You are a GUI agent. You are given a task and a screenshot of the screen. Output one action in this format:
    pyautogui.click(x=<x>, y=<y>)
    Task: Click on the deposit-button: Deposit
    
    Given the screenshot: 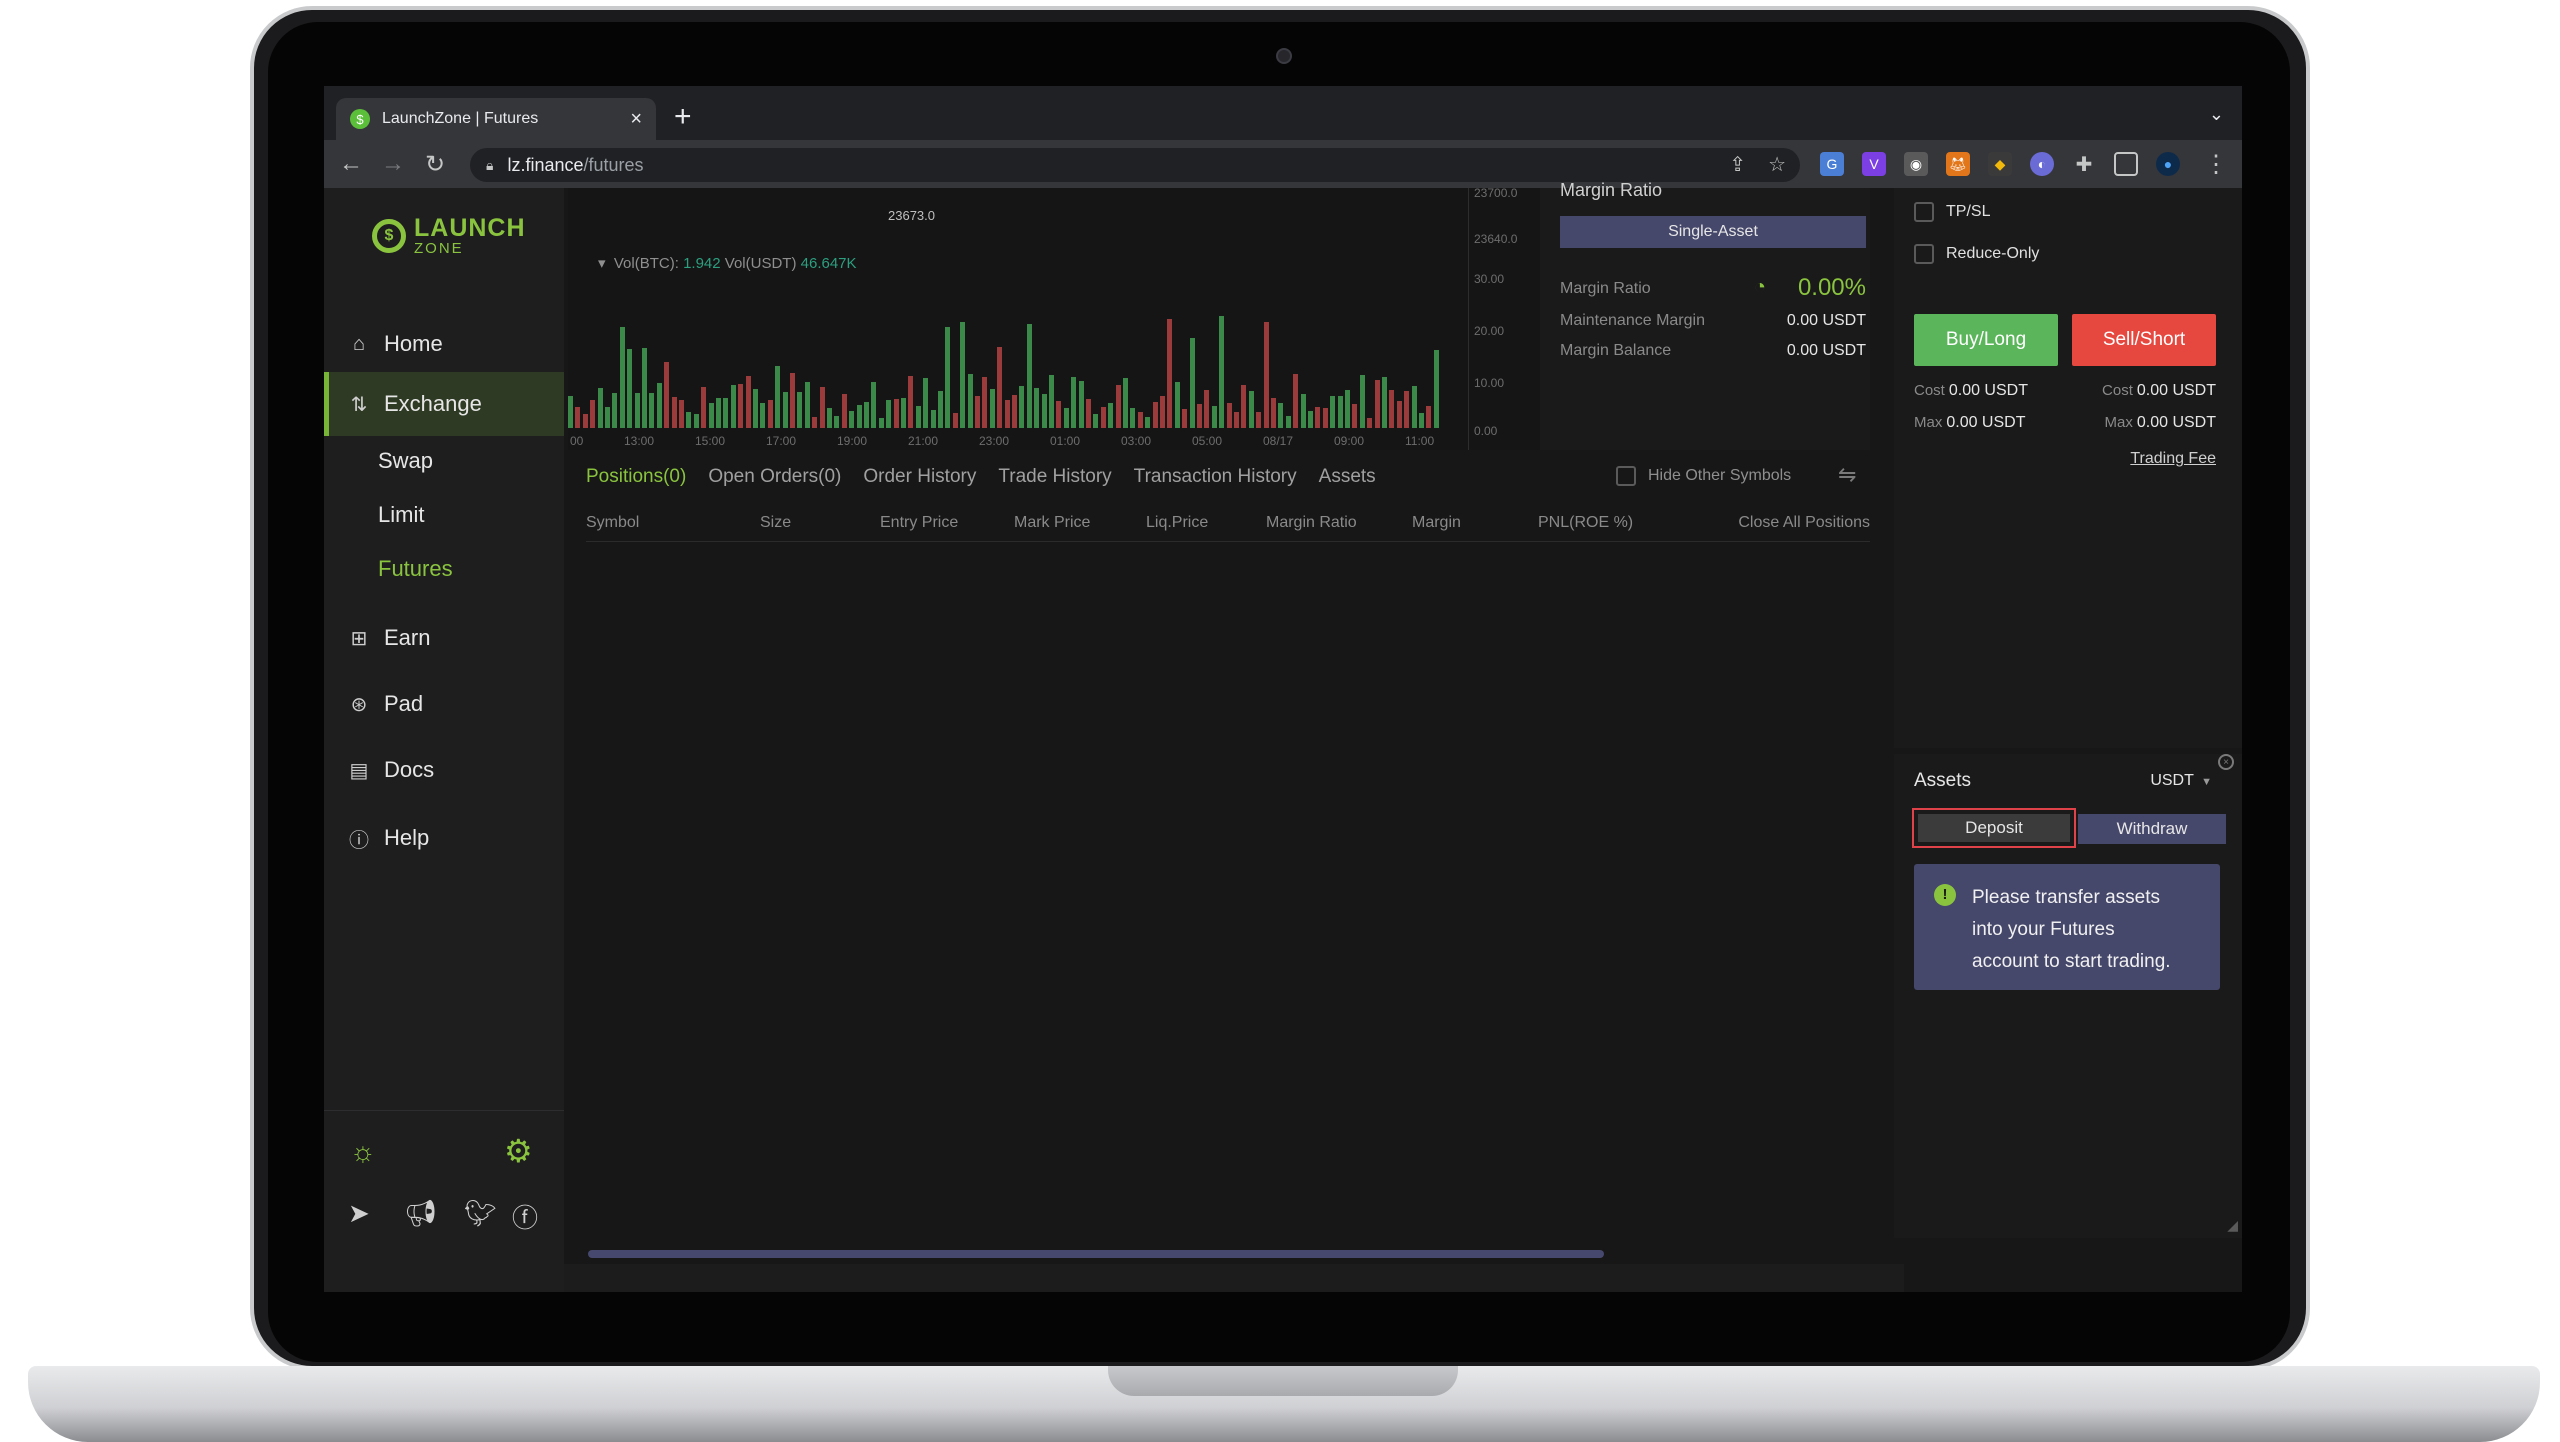 What is the action you would take?
    pyautogui.click(x=1994, y=828)
    